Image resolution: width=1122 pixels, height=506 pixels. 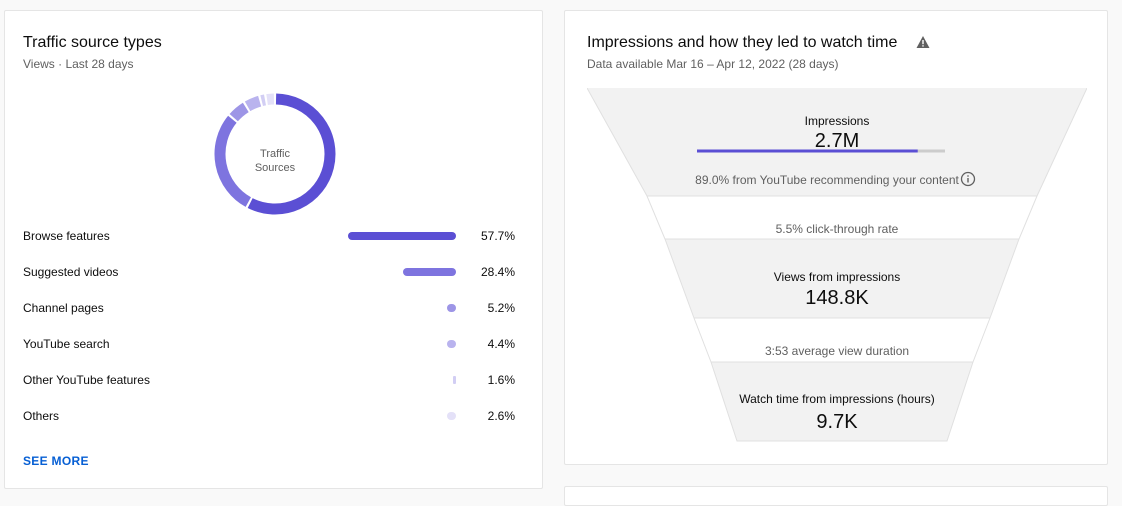 I want to click on watch-time-label: Watch time from impressions (hours), so click(x=837, y=399).